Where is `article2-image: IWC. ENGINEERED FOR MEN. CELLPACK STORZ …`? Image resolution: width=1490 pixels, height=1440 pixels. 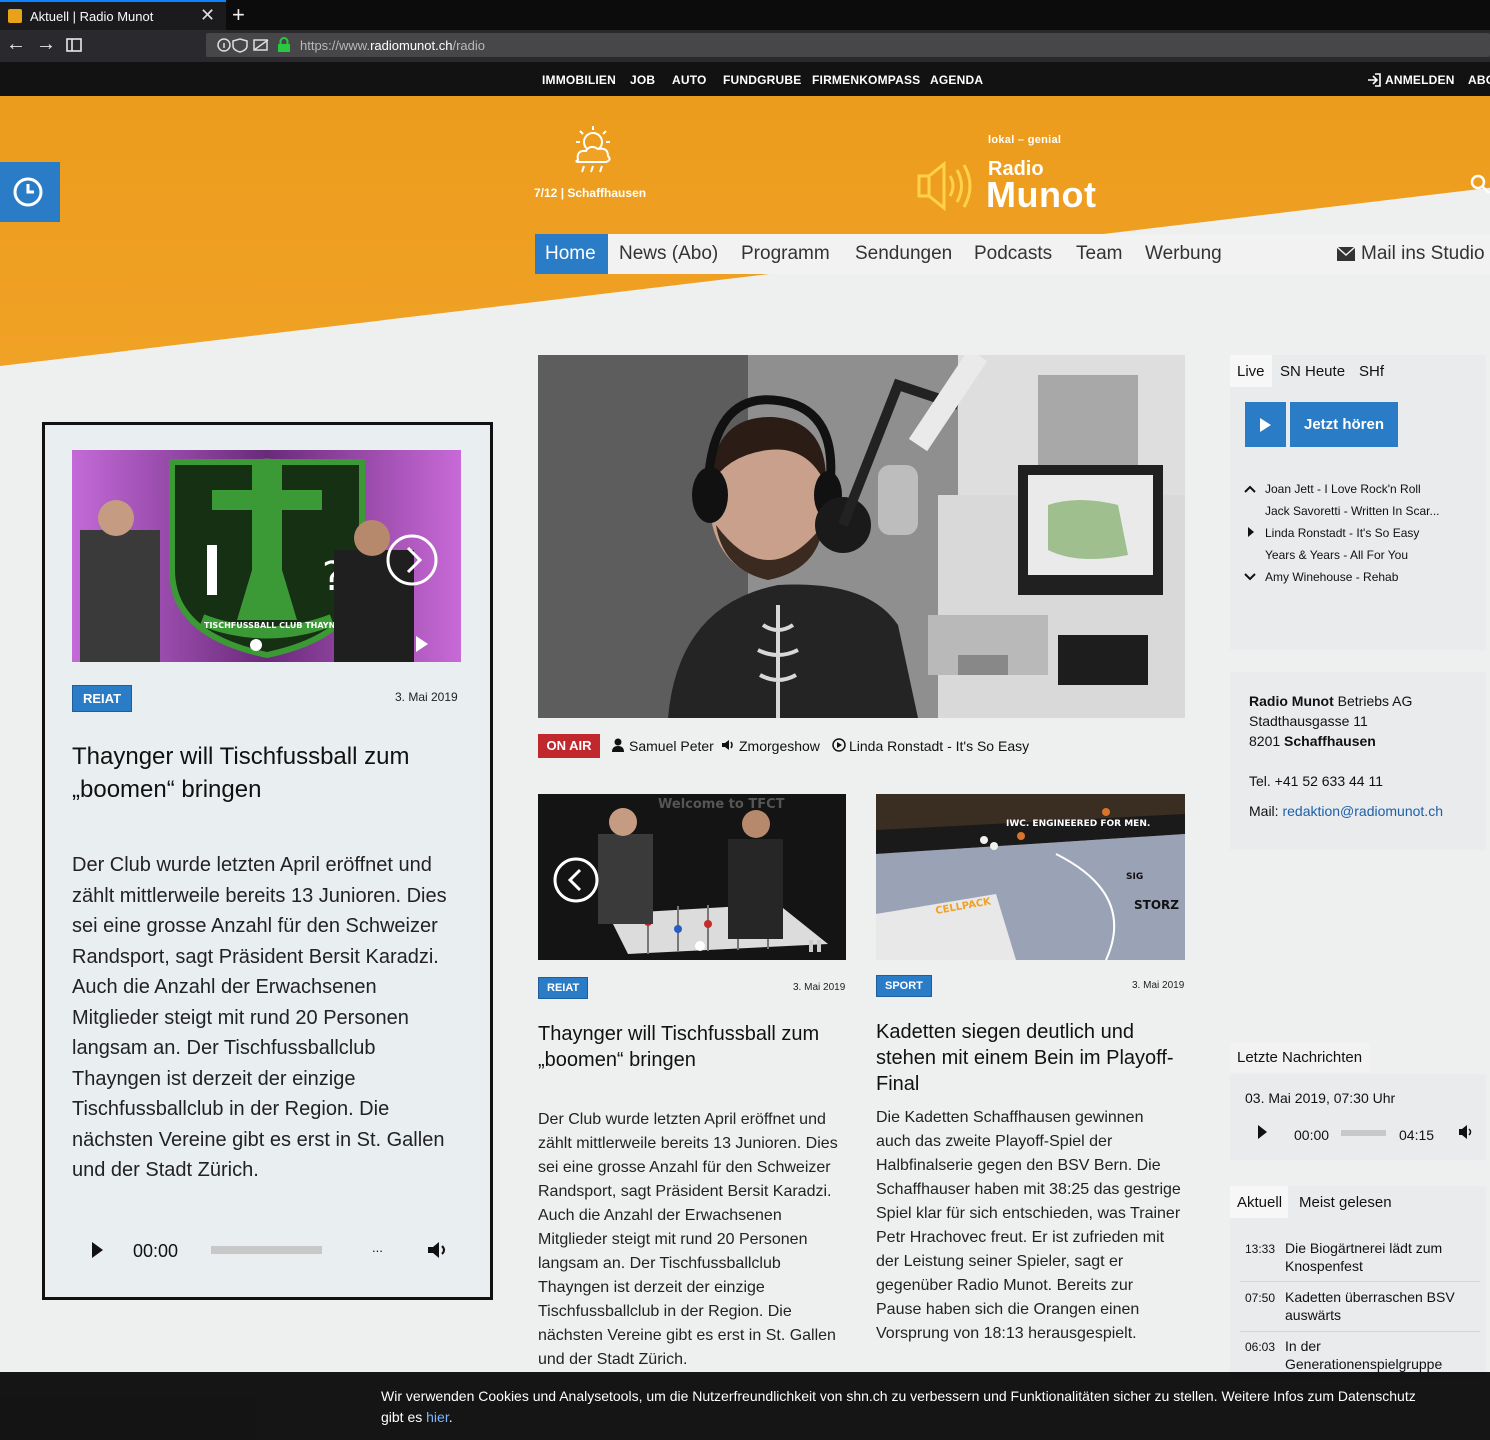
article2-image: IWC. ENGINEERED FOR MEN. CELLPACK STORZ … is located at coordinates (1030, 877).